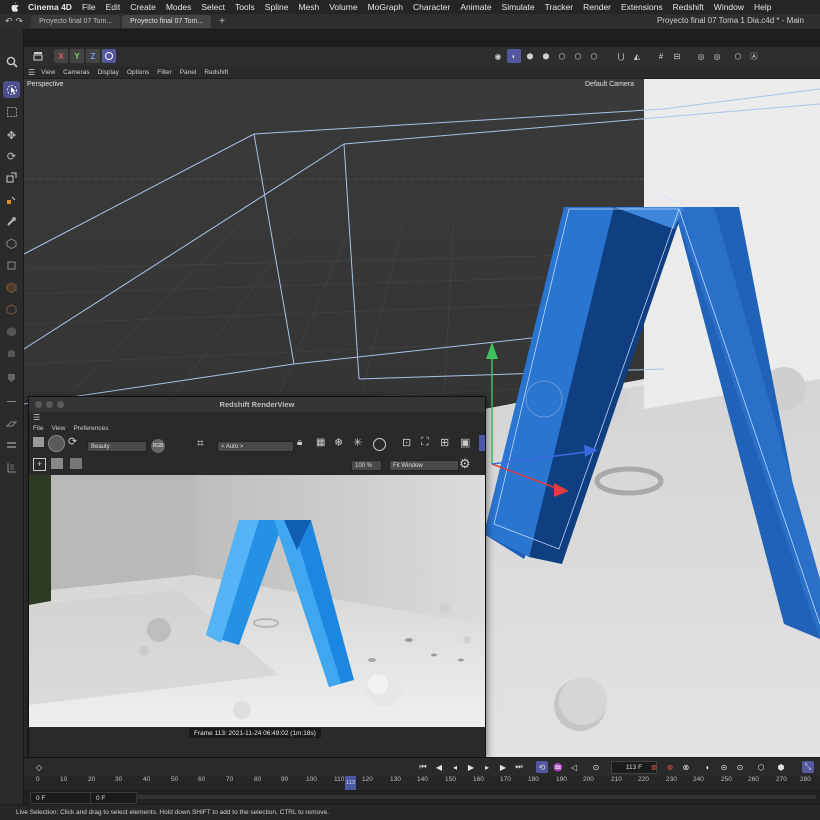  What do you see at coordinates (72, 441) in the screenshot?
I see `refresh-icon: ⟳` at bounding box center [72, 441].